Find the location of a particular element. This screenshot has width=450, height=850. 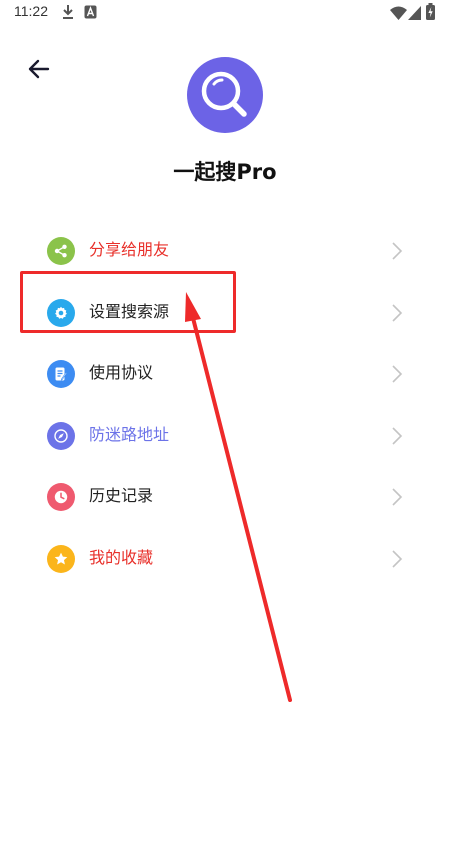

menu-label-history: 历史记录 is located at coordinates (121, 495).